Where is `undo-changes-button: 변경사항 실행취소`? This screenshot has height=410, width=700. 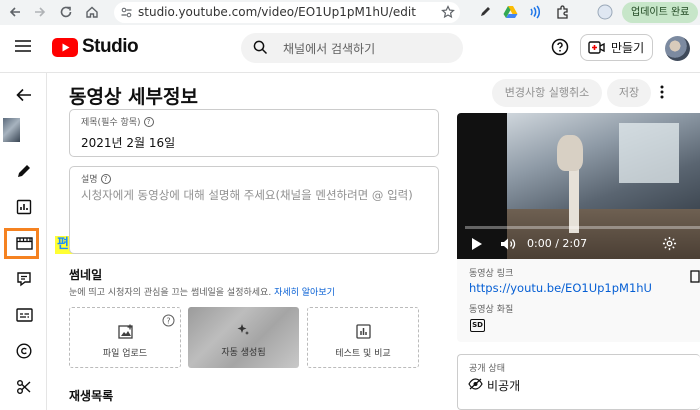 undo-changes-button: 변경사항 실행취소 is located at coordinates (547, 93).